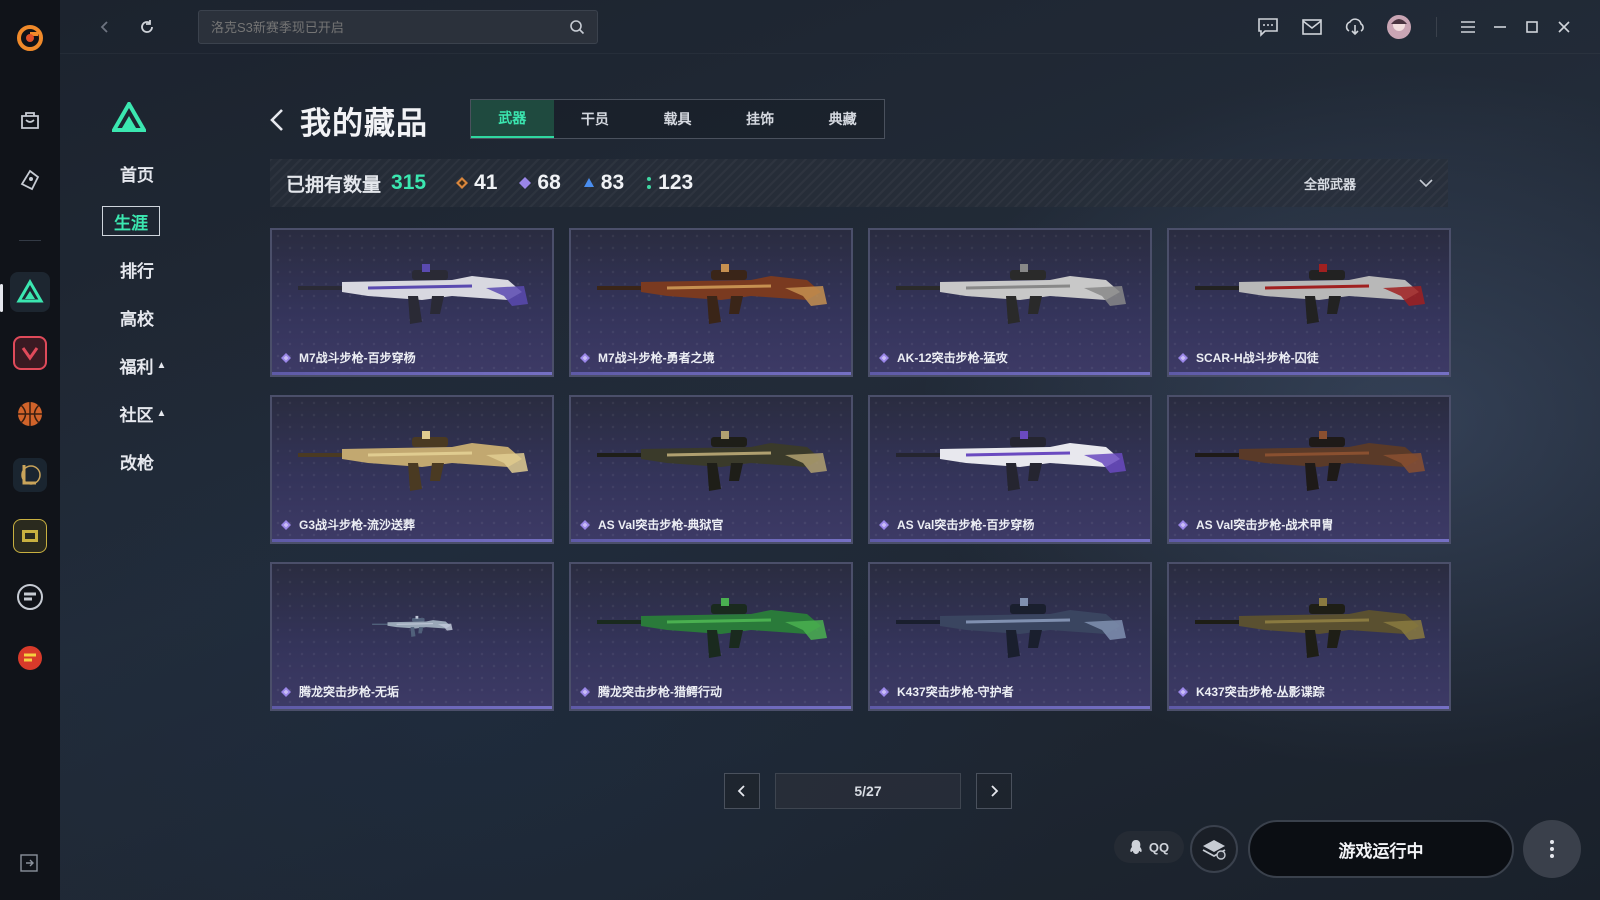 The width and height of the screenshot is (1600, 900). Describe the element at coordinates (1149, 847) in the screenshot. I see `qq-button: QQ` at that location.